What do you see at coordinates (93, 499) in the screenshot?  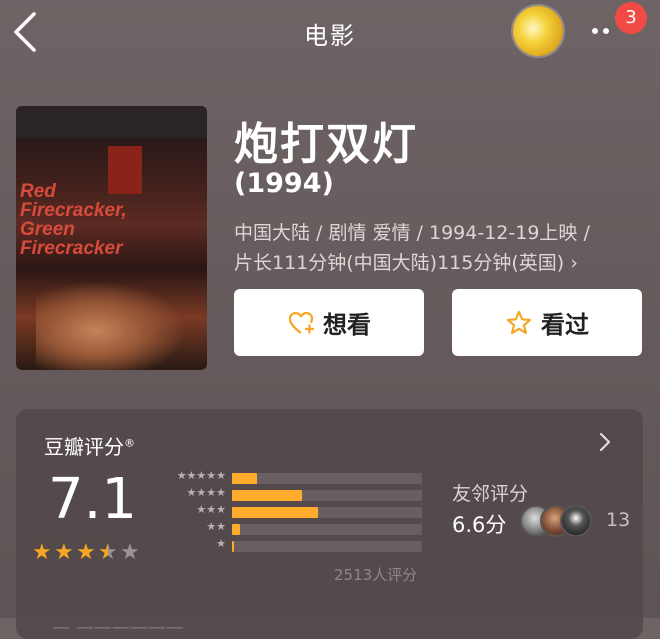 I see `rating-score: 7.1` at bounding box center [93, 499].